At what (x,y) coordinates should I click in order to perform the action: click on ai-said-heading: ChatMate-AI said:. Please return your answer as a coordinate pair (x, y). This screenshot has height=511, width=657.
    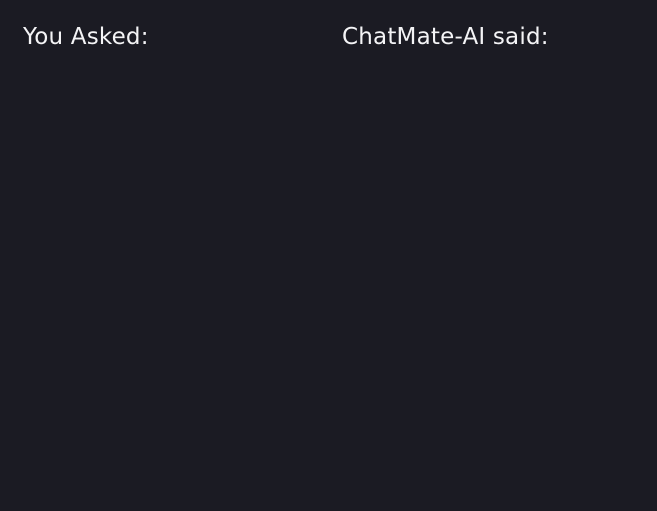
    Looking at the image, I should click on (445, 37).